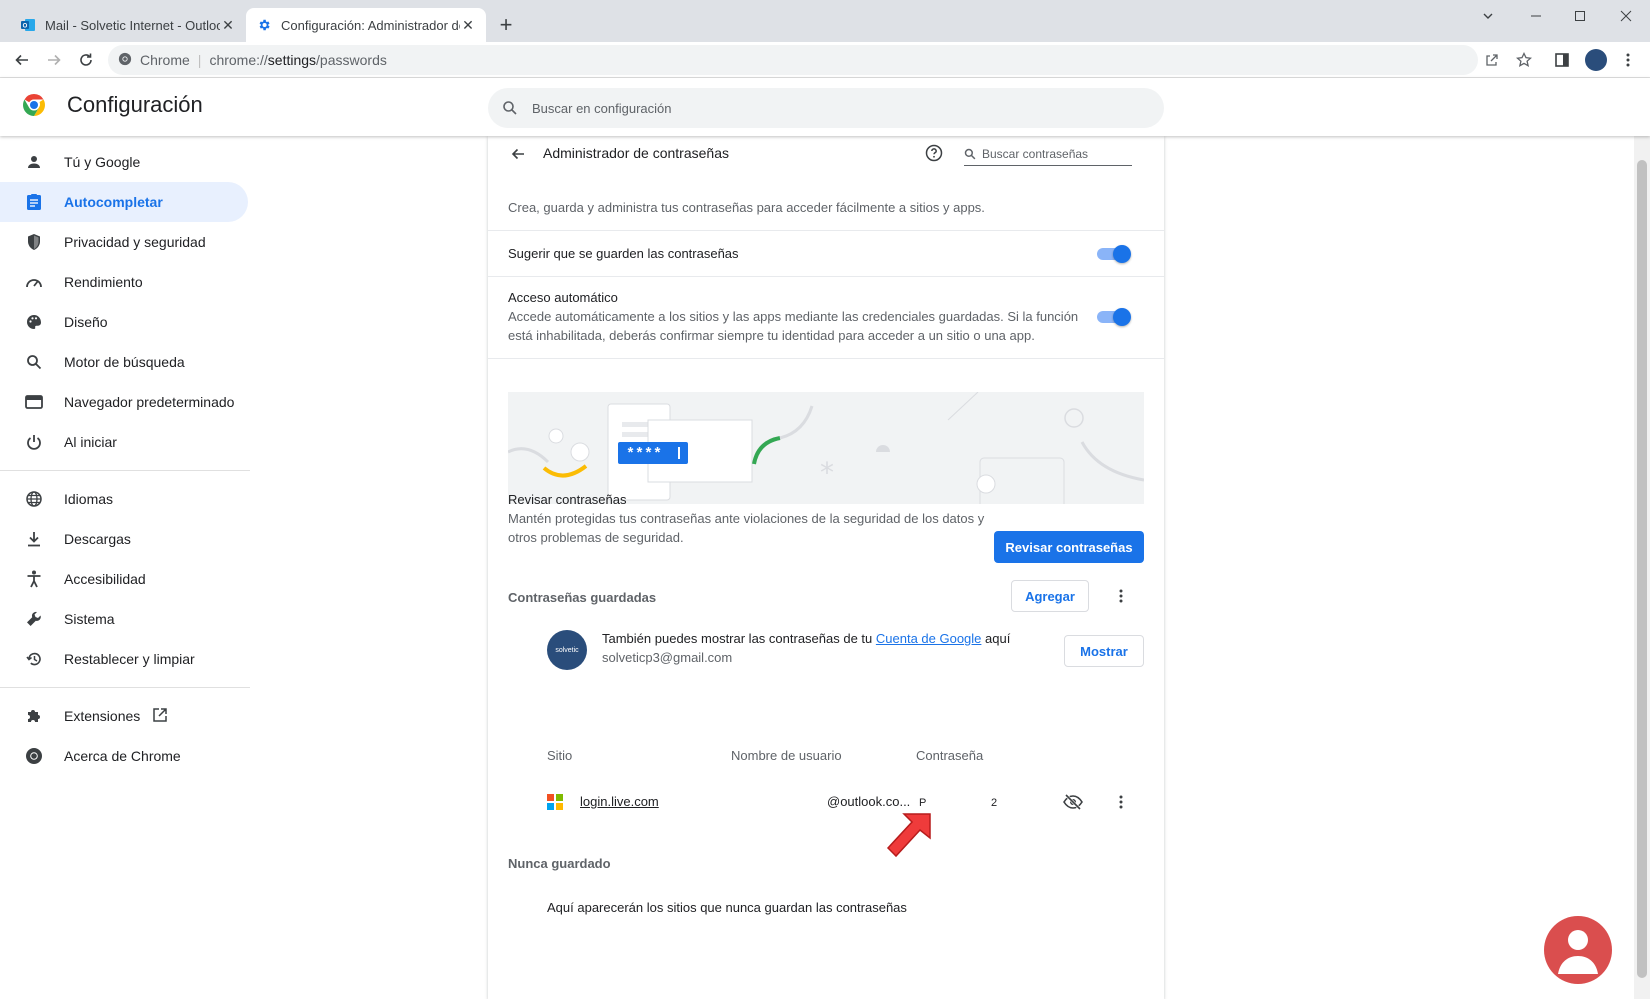 The width and height of the screenshot is (1650, 999). Describe the element at coordinates (619, 802) in the screenshot. I see `password-row-site: login.live.com` at that location.